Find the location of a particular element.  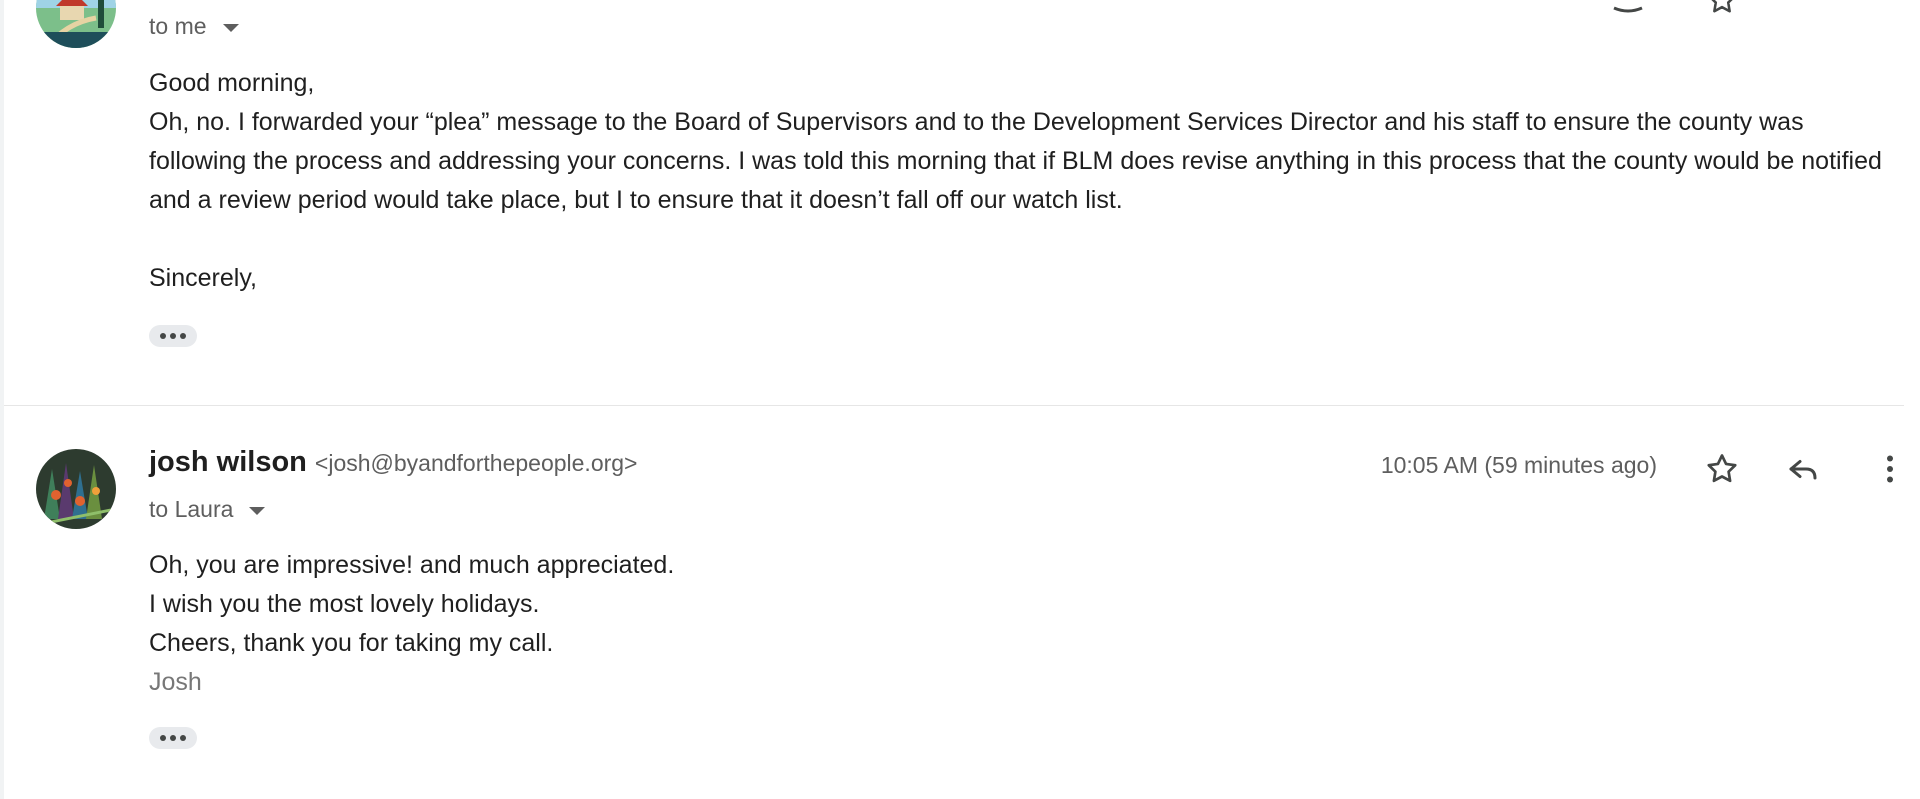

reply-icon is located at coordinates (1803, 470).